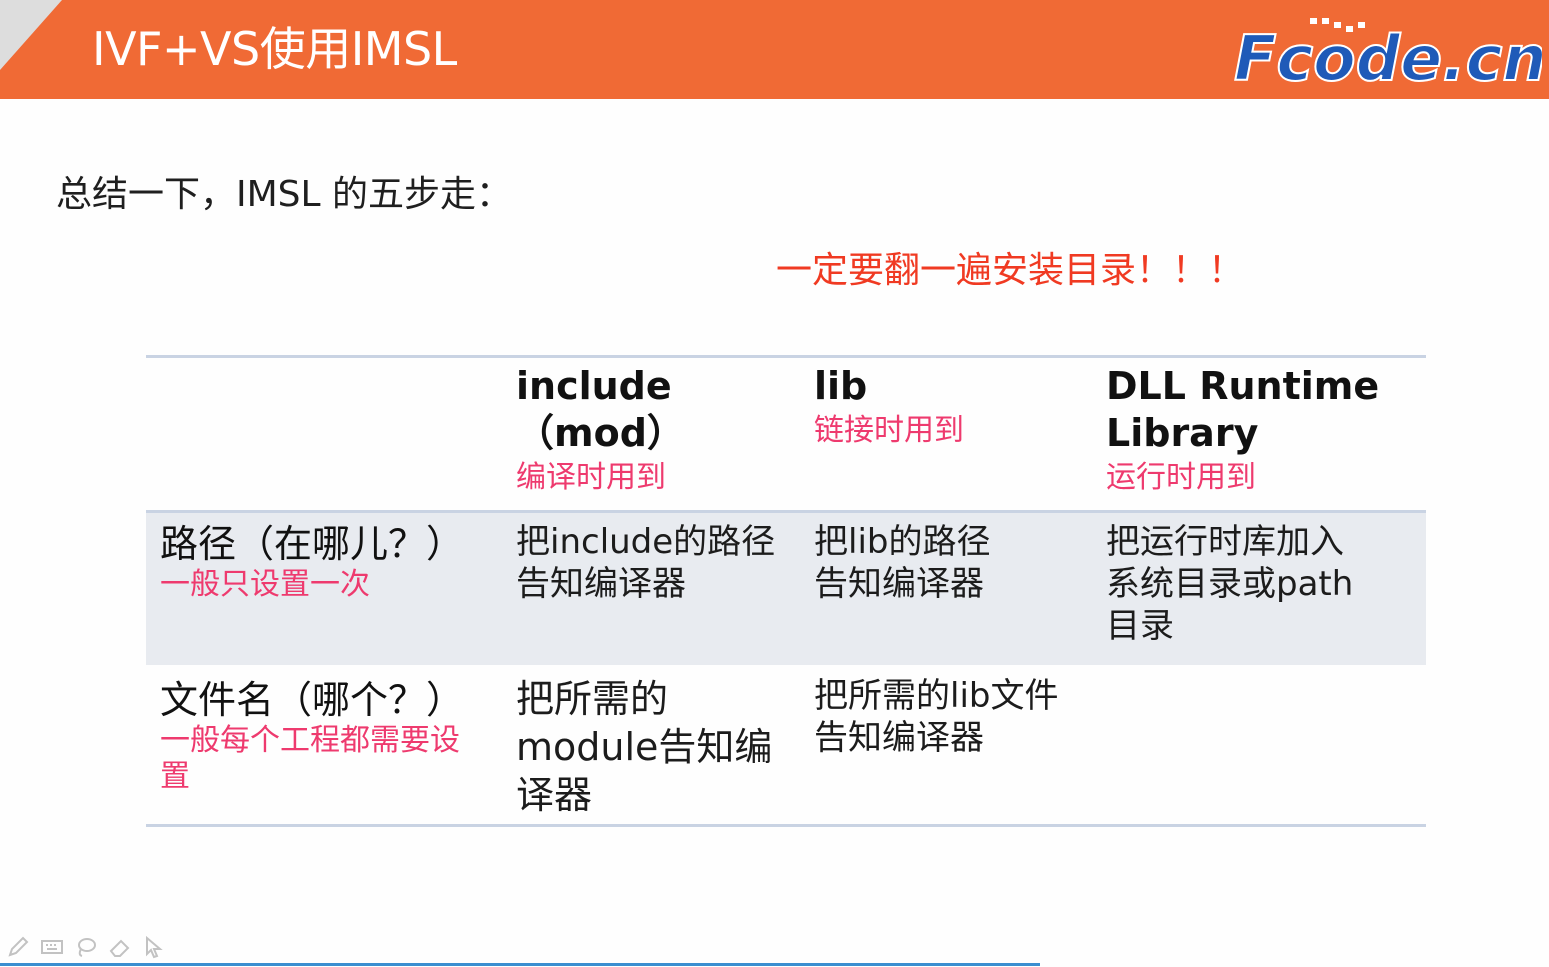 The width and height of the screenshot is (1549, 967). I want to click on column-title-line: Library, so click(1182, 433).